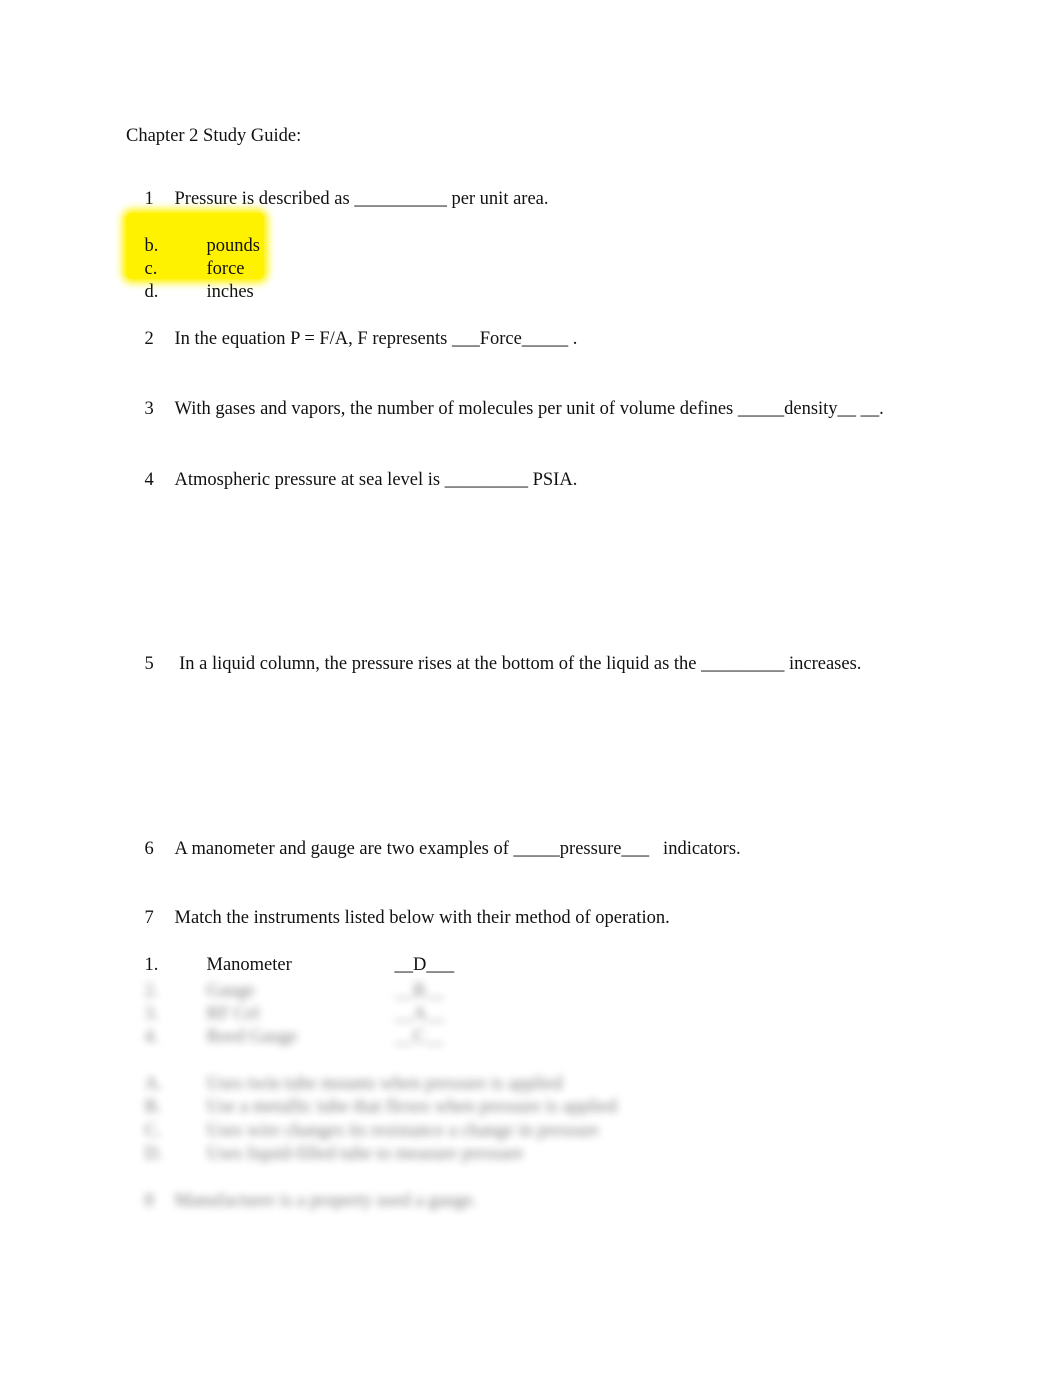 Image resolution: width=1062 pixels, height=1377 pixels. I want to click on question-text: Manufacturer is a property used a gauge., so click(326, 1201).